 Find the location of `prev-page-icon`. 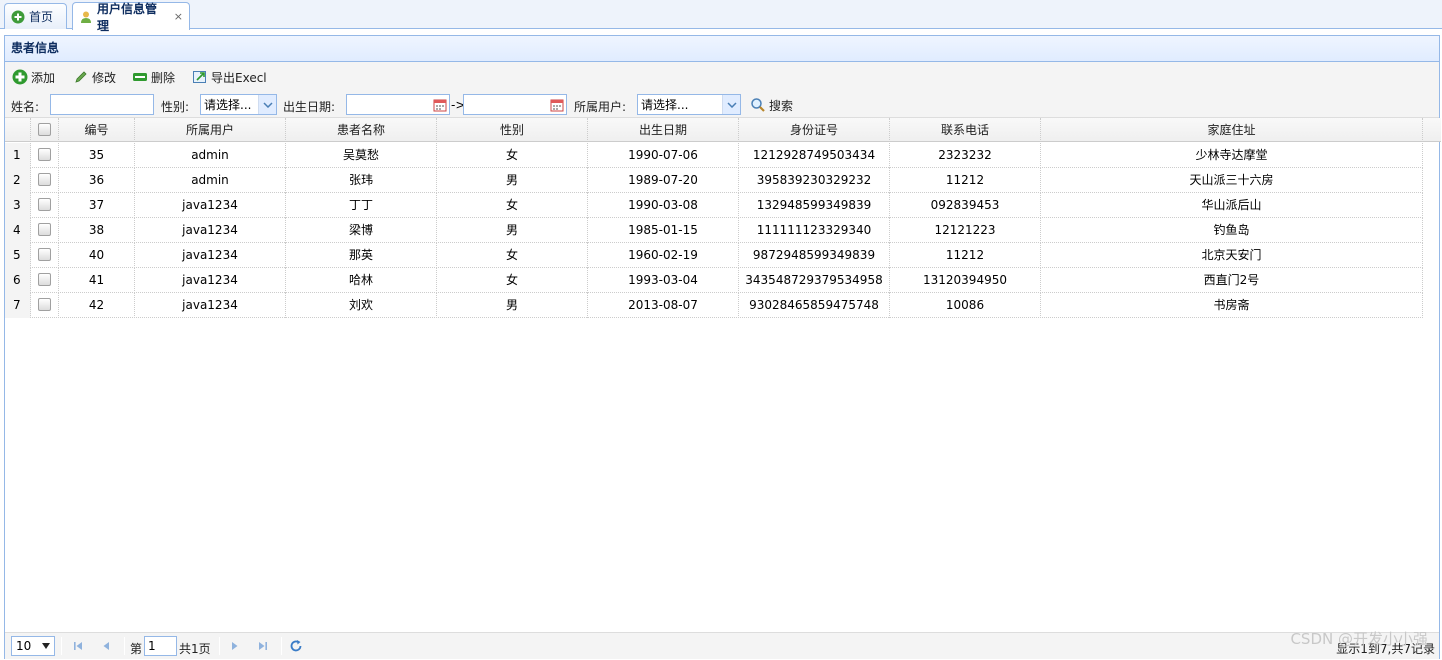

prev-page-icon is located at coordinates (106, 646).